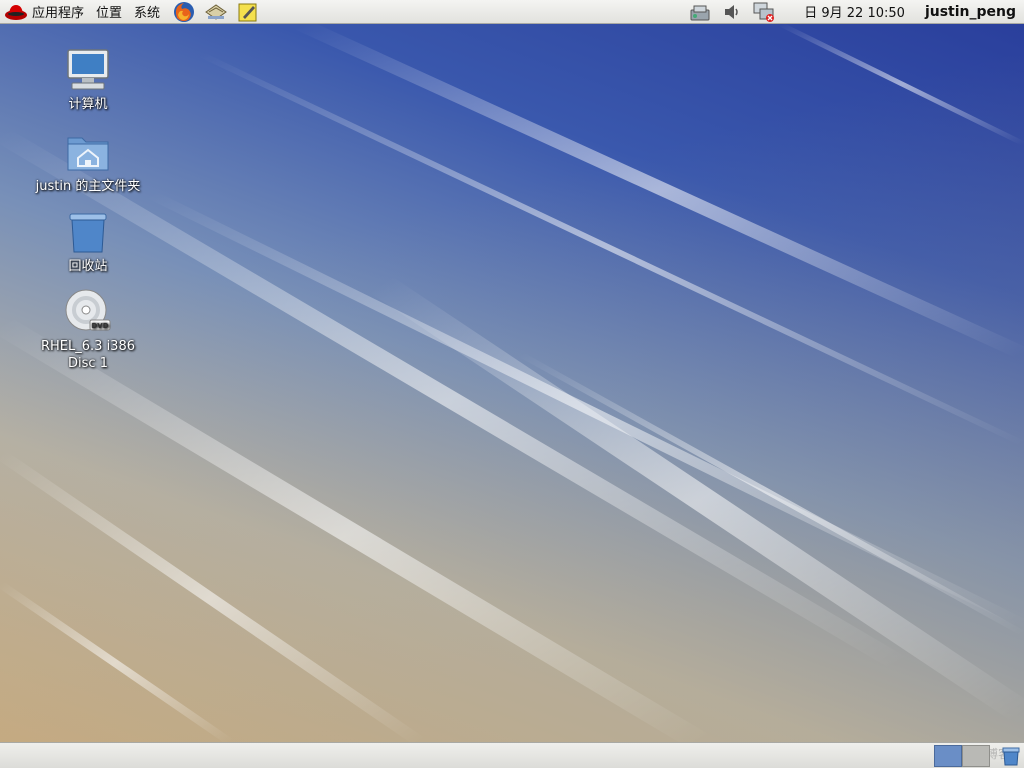 This screenshot has height=768, width=1024. I want to click on places-menu: 位置, so click(109, 12).